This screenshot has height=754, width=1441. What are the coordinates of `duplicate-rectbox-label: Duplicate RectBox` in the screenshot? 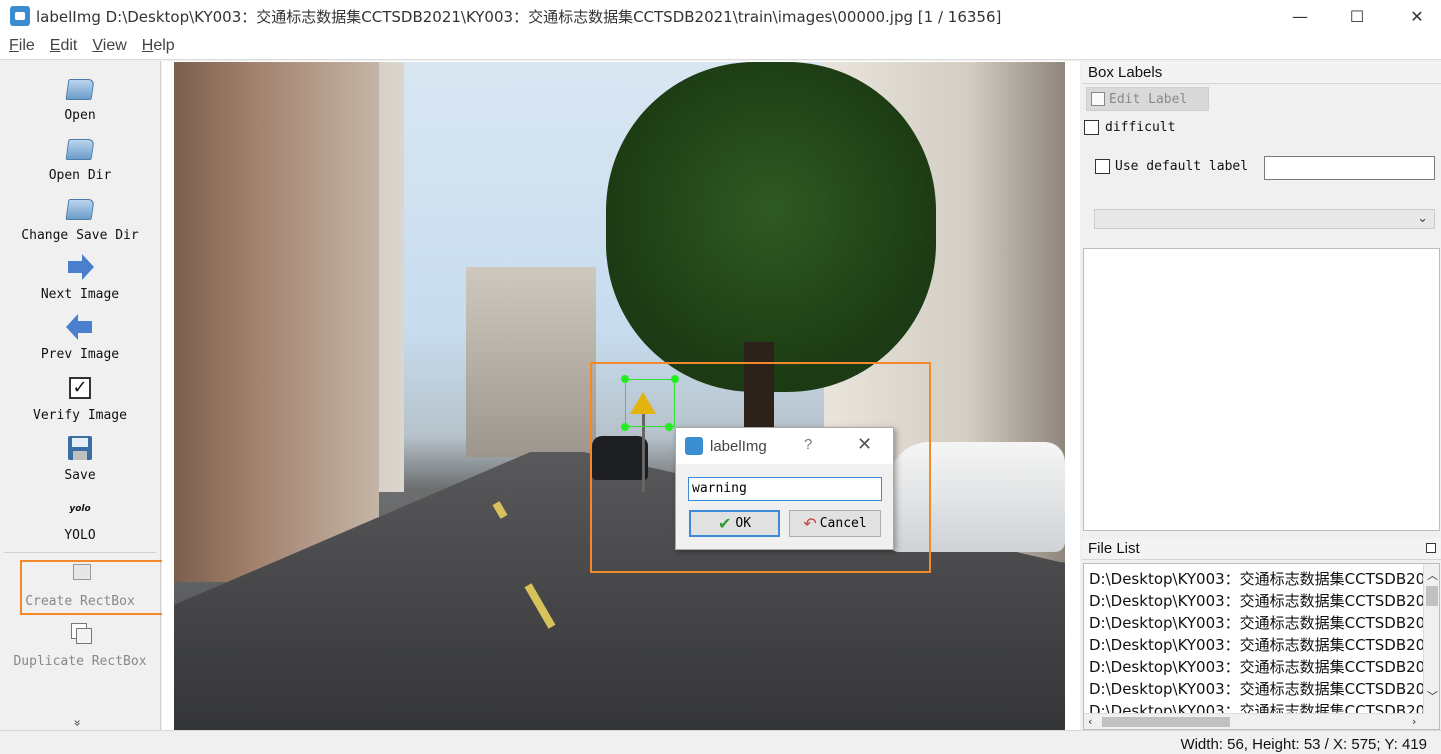 It's located at (80, 661).